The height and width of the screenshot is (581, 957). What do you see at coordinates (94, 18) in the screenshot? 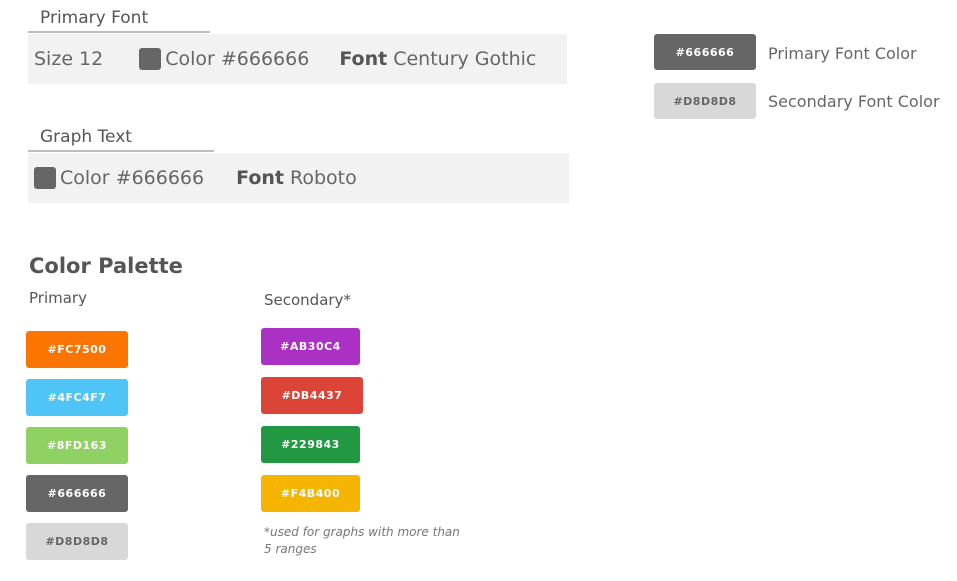
I see `primary-font-heading-text: Primary Font` at bounding box center [94, 18].